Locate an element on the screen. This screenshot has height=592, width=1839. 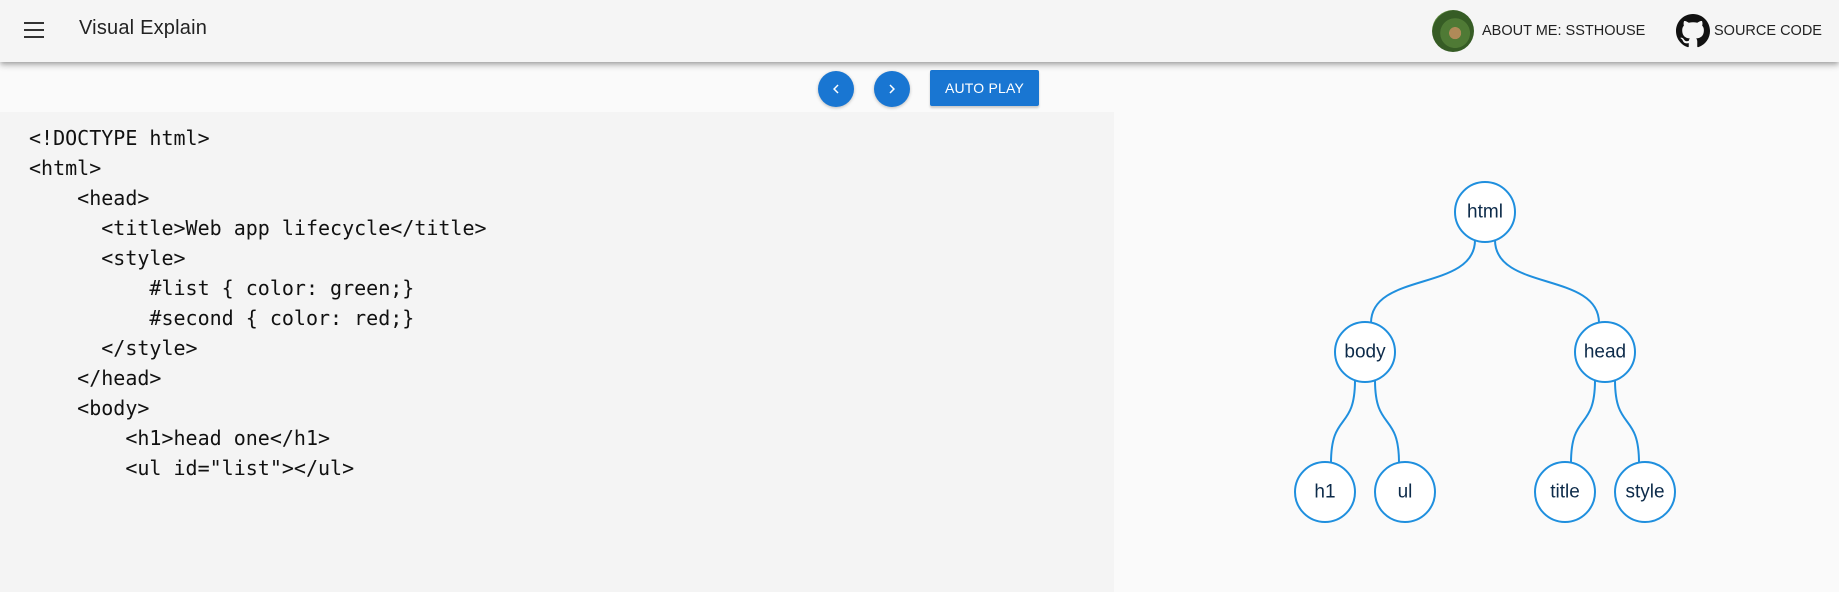
code-line: #second { color: red;} is located at coordinates (222, 318).